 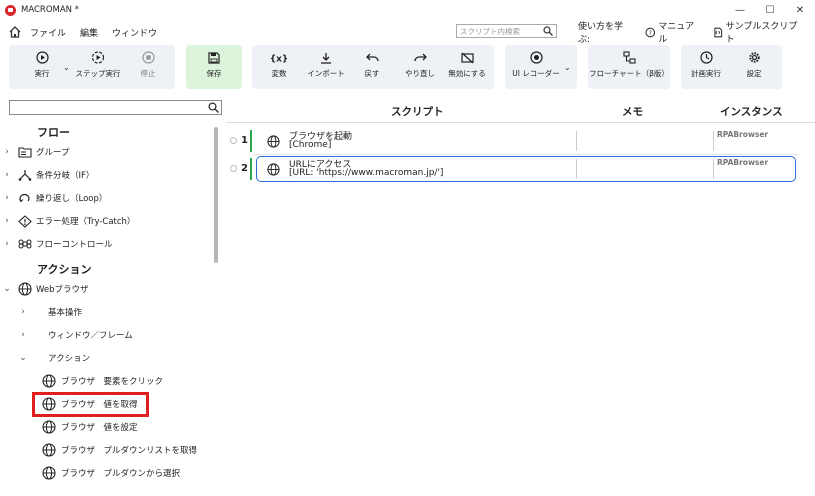 I want to click on tree-item-basic-ops: › 基本操作, so click(x=49, y=312).